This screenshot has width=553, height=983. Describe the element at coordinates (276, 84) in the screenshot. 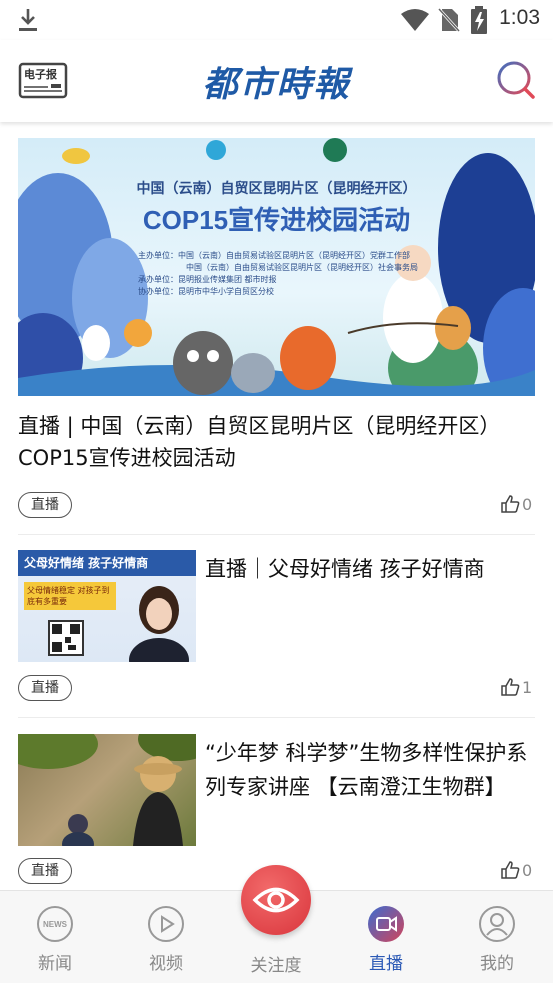

I see `app-logo: 都市時報` at that location.